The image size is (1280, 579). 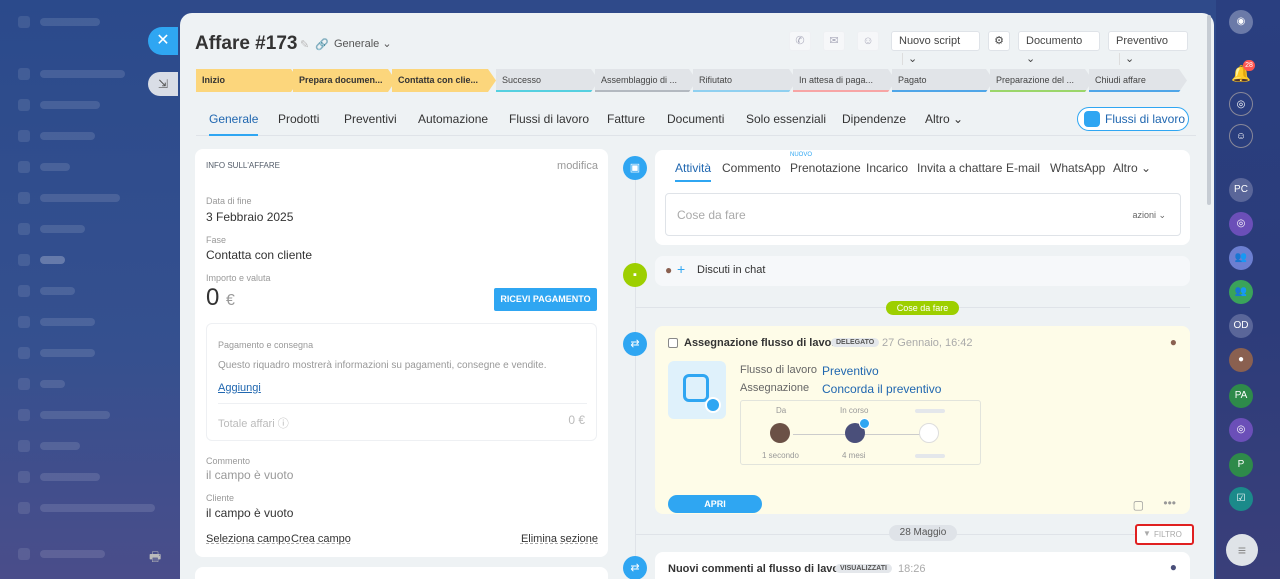 What do you see at coordinates (874, 119) in the screenshot?
I see `tab-9: Dipendenze` at bounding box center [874, 119].